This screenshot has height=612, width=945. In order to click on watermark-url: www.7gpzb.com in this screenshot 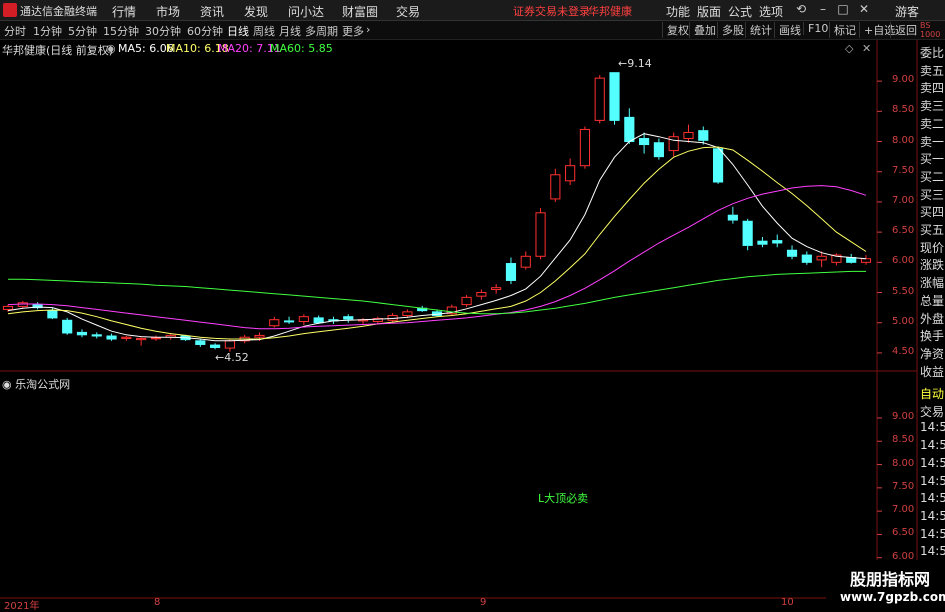, I will do `click(892, 597)`.